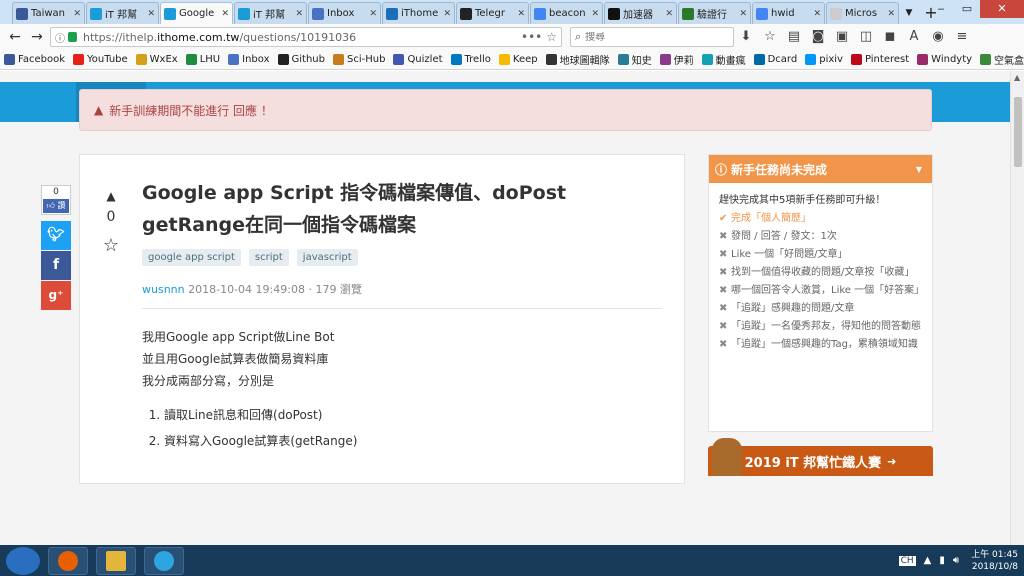  I want to click on tab-title: Google, so click(197, 13).